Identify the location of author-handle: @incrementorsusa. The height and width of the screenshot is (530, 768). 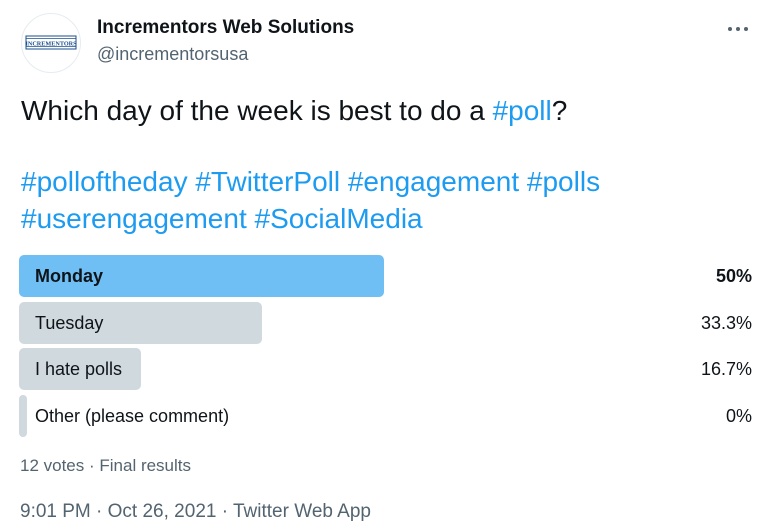
(172, 54).